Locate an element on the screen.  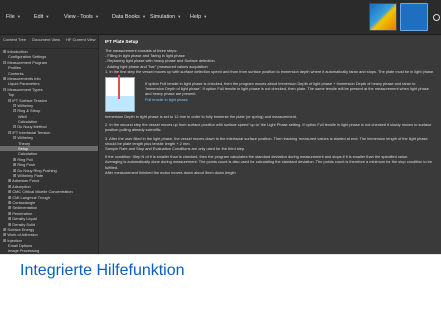
tab-document-view: Document View is located at coordinates (46, 41).